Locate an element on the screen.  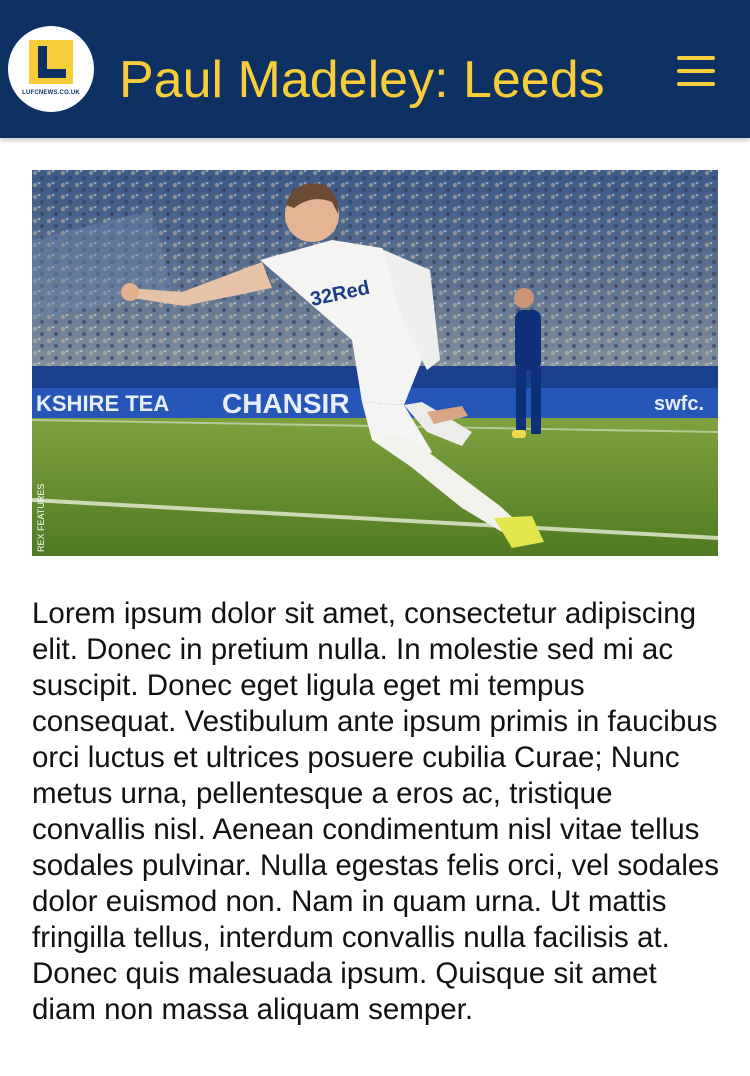
site-header: LUFCNEWS.CO.UK Paul Madeley: Leeds is located at coordinates (375, 69).